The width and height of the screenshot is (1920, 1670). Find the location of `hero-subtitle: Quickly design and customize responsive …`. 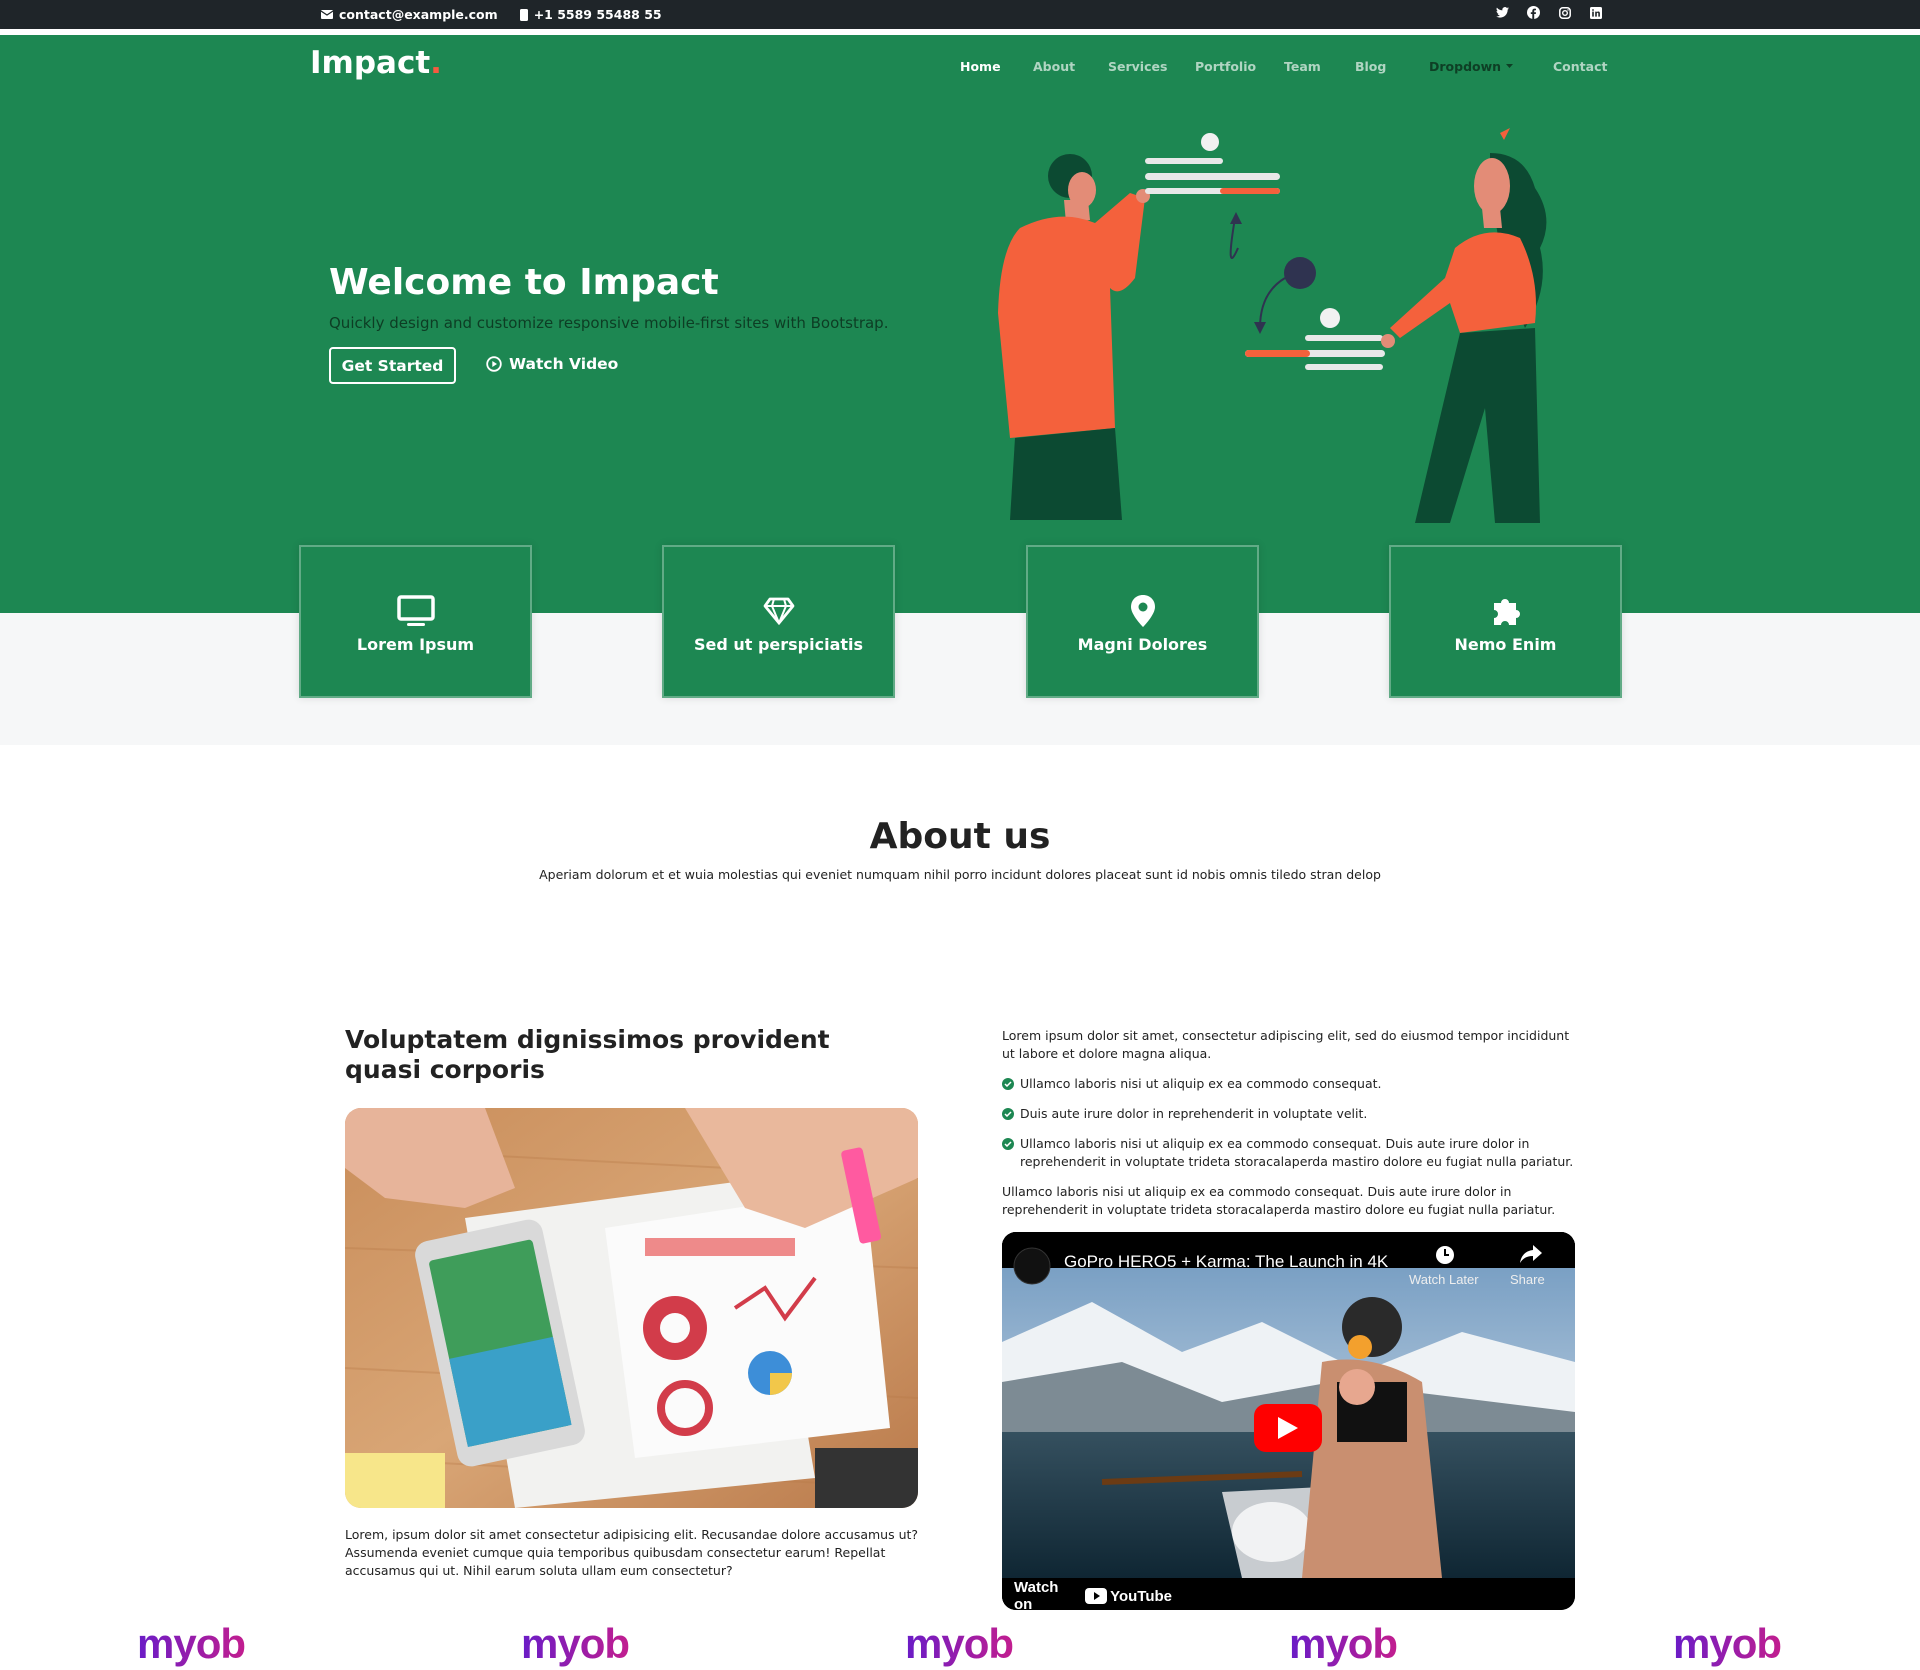

hero-subtitle: Quickly design and customize responsive … is located at coordinates (609, 323).